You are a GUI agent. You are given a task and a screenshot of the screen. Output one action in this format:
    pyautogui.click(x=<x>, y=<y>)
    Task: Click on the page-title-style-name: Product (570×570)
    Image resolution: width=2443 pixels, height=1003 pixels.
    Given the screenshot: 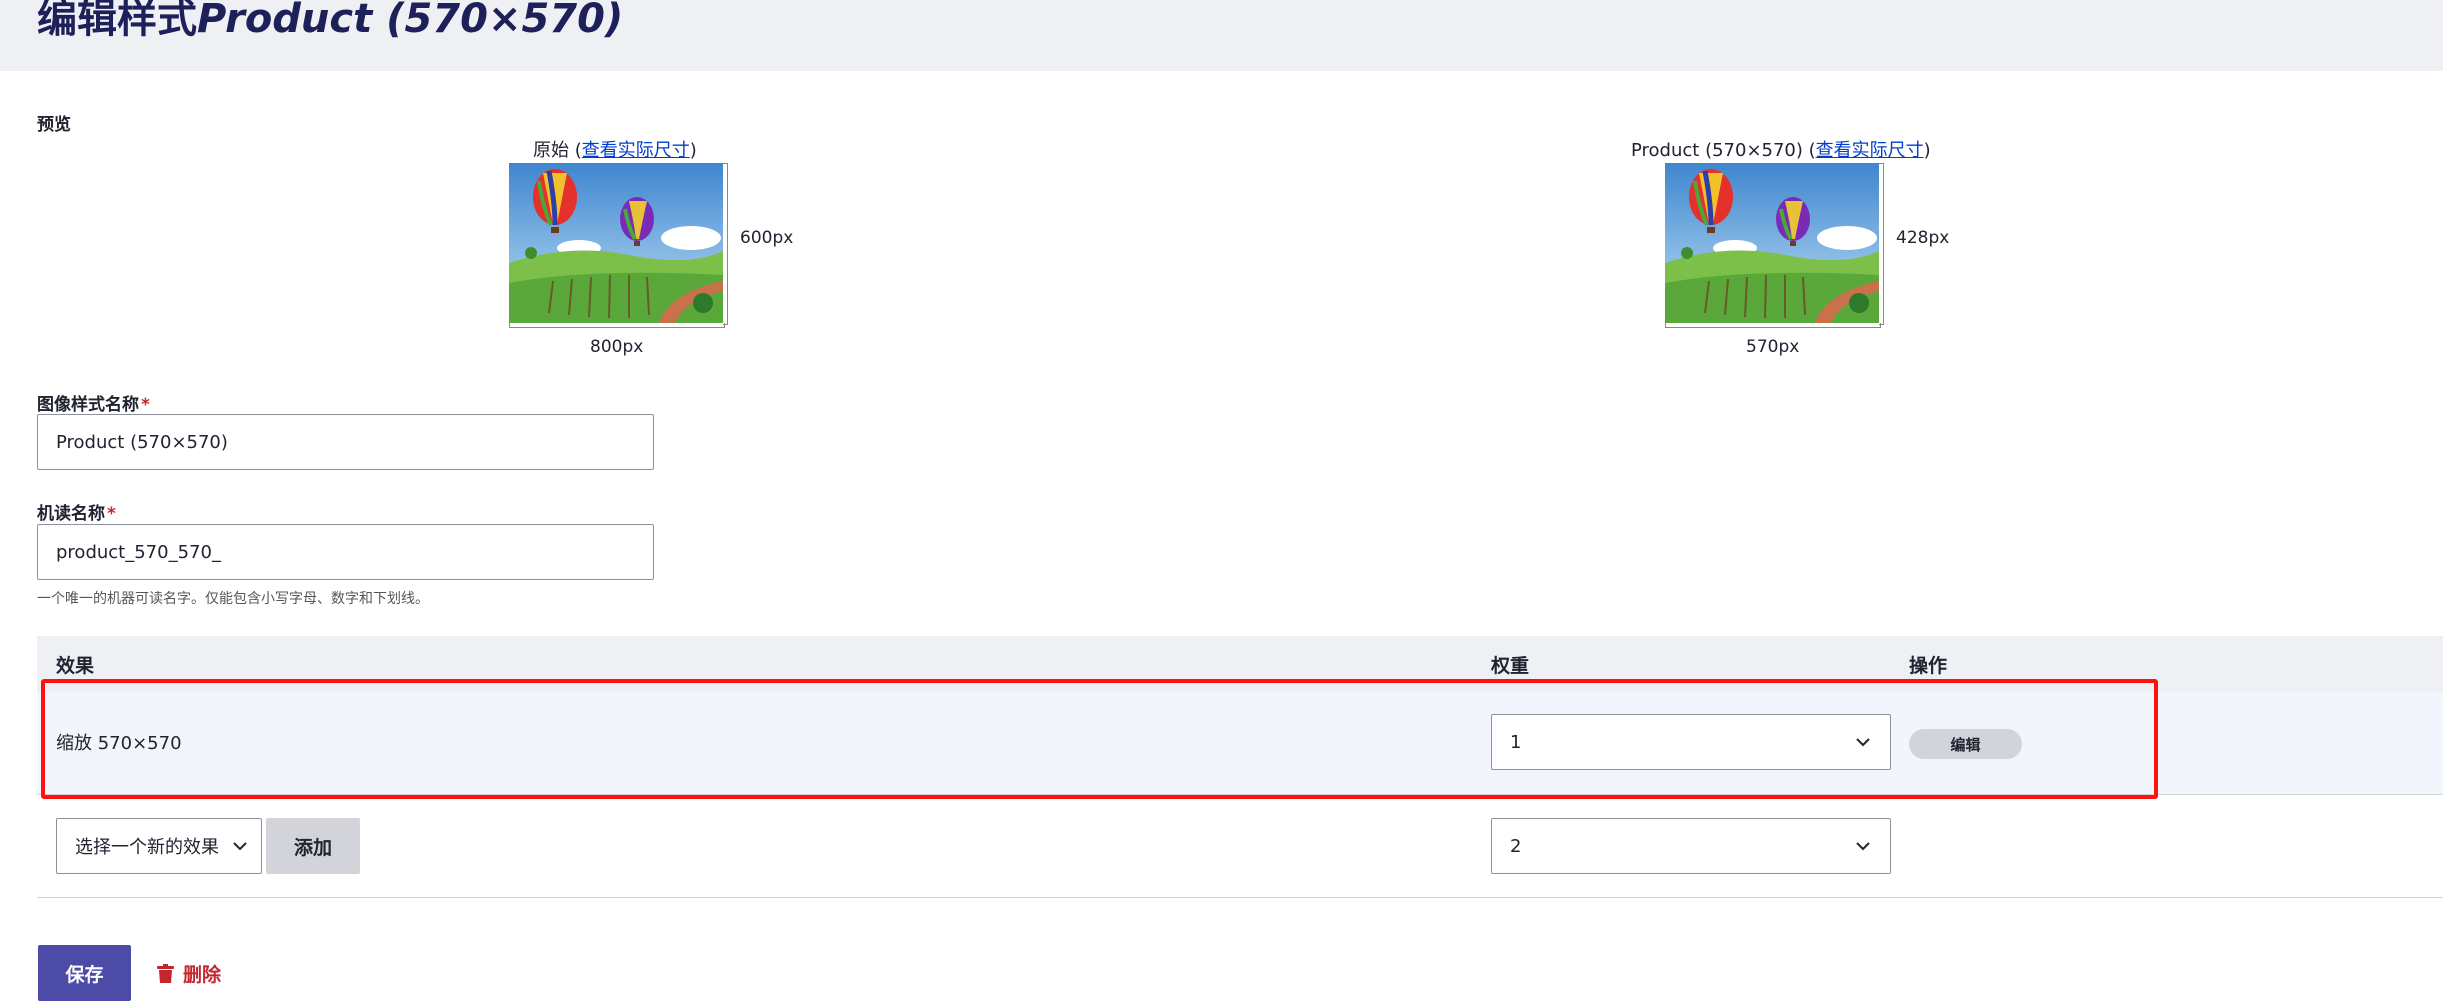 What is the action you would take?
    pyautogui.click(x=410, y=21)
    